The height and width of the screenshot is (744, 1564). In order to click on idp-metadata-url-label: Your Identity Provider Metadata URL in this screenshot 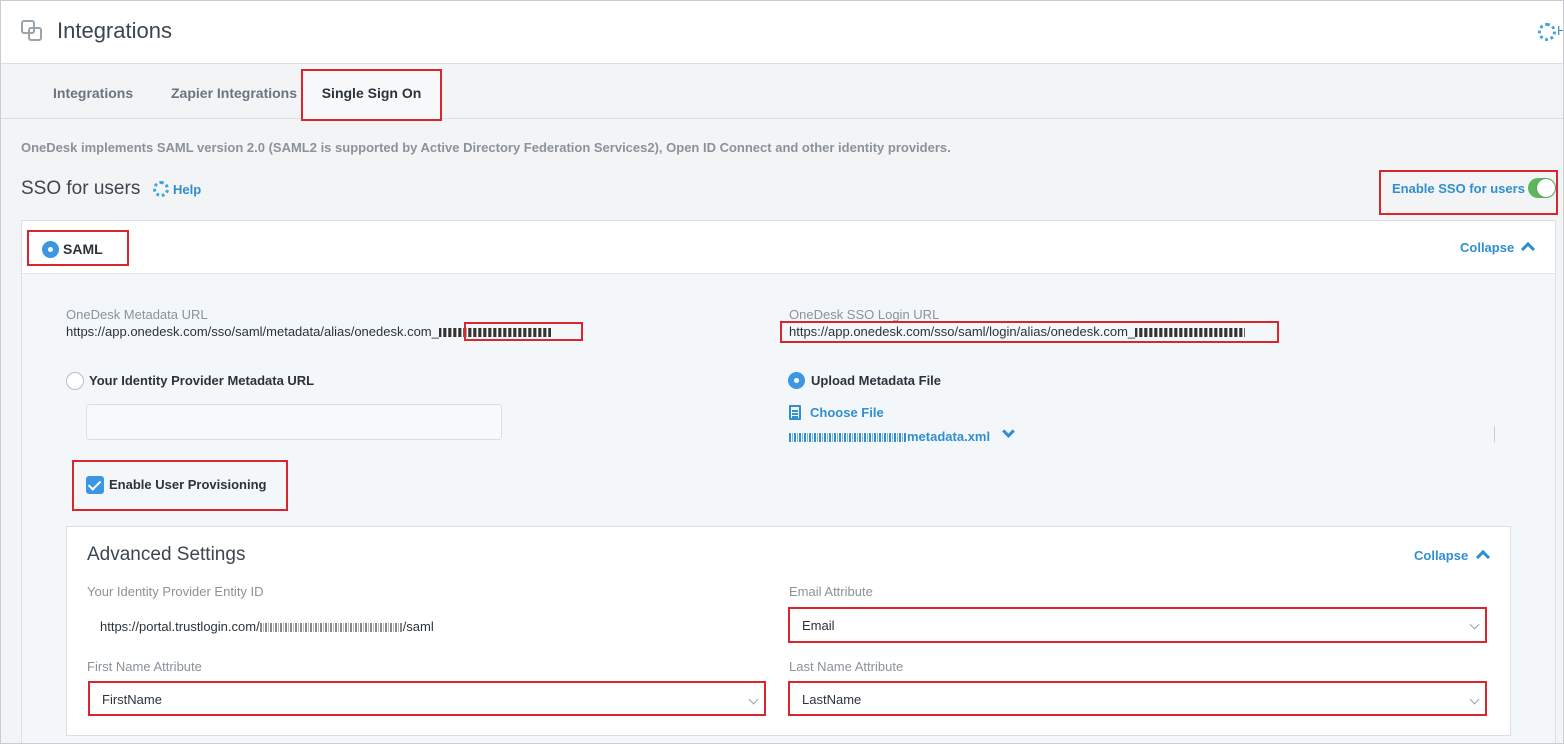, I will do `click(202, 380)`.